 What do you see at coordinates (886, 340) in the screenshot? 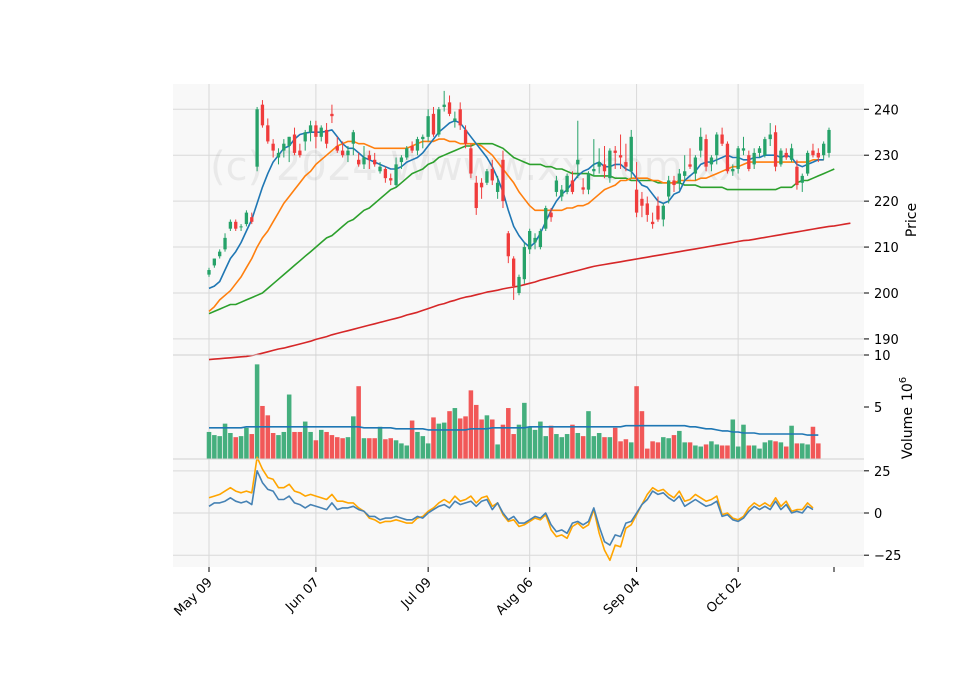
I see `price-tick-label: 190` at bounding box center [886, 340].